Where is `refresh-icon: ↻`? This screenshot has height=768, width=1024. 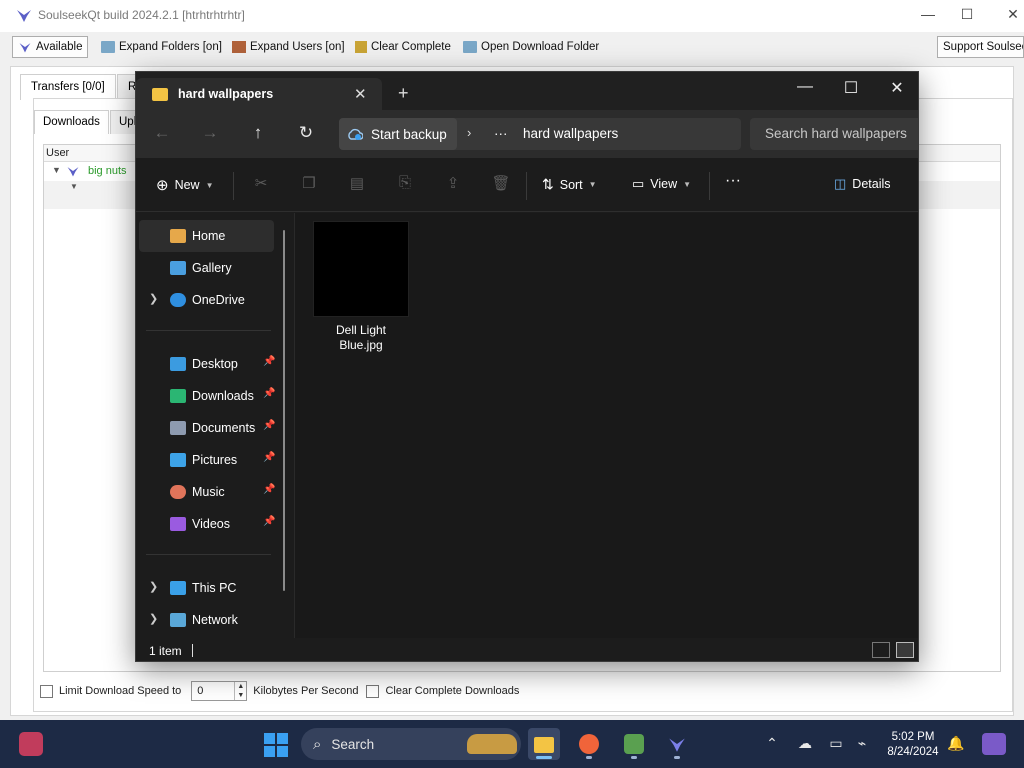 refresh-icon: ↻ is located at coordinates (306, 133).